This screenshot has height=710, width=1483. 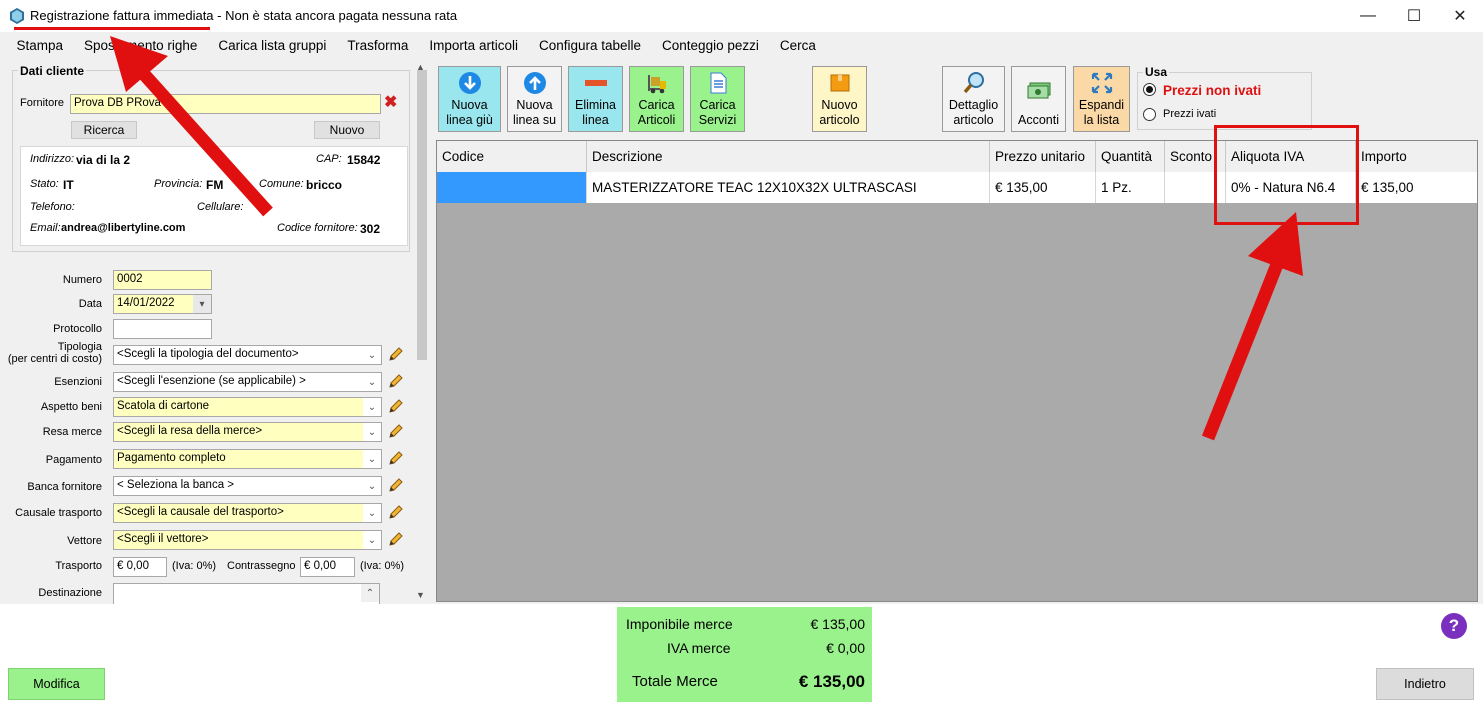 I want to click on prezzi-non-ivati-radio, so click(x=1149, y=89).